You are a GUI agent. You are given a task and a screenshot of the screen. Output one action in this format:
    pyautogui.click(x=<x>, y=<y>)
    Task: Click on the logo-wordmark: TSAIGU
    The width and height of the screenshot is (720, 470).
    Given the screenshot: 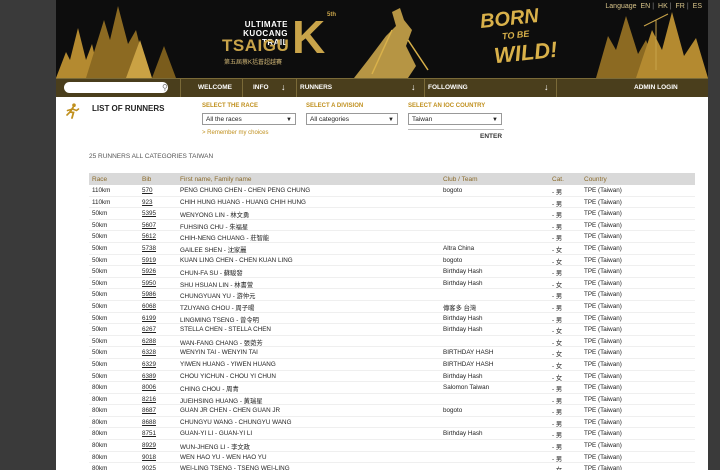 What is the action you would take?
    pyautogui.click(x=255, y=46)
    